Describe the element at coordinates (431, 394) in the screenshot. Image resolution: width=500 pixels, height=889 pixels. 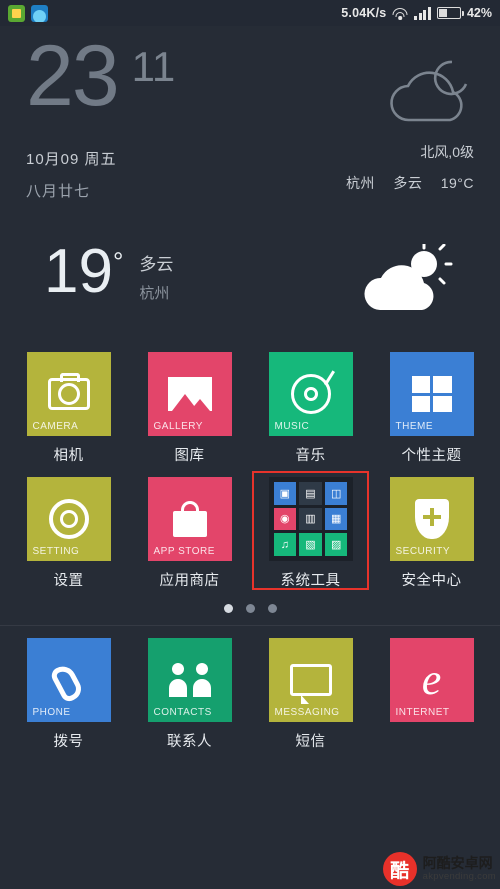
I see `tile-theme: THEME` at that location.